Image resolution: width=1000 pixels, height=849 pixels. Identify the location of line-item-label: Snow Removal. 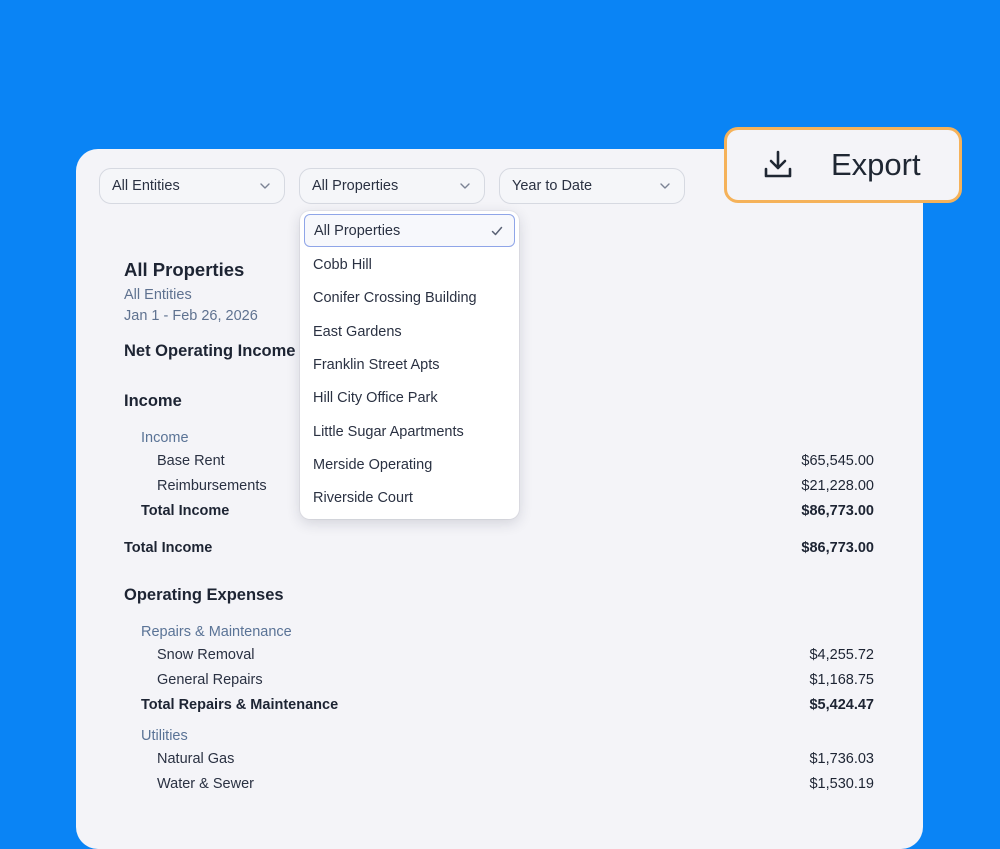
(206, 655).